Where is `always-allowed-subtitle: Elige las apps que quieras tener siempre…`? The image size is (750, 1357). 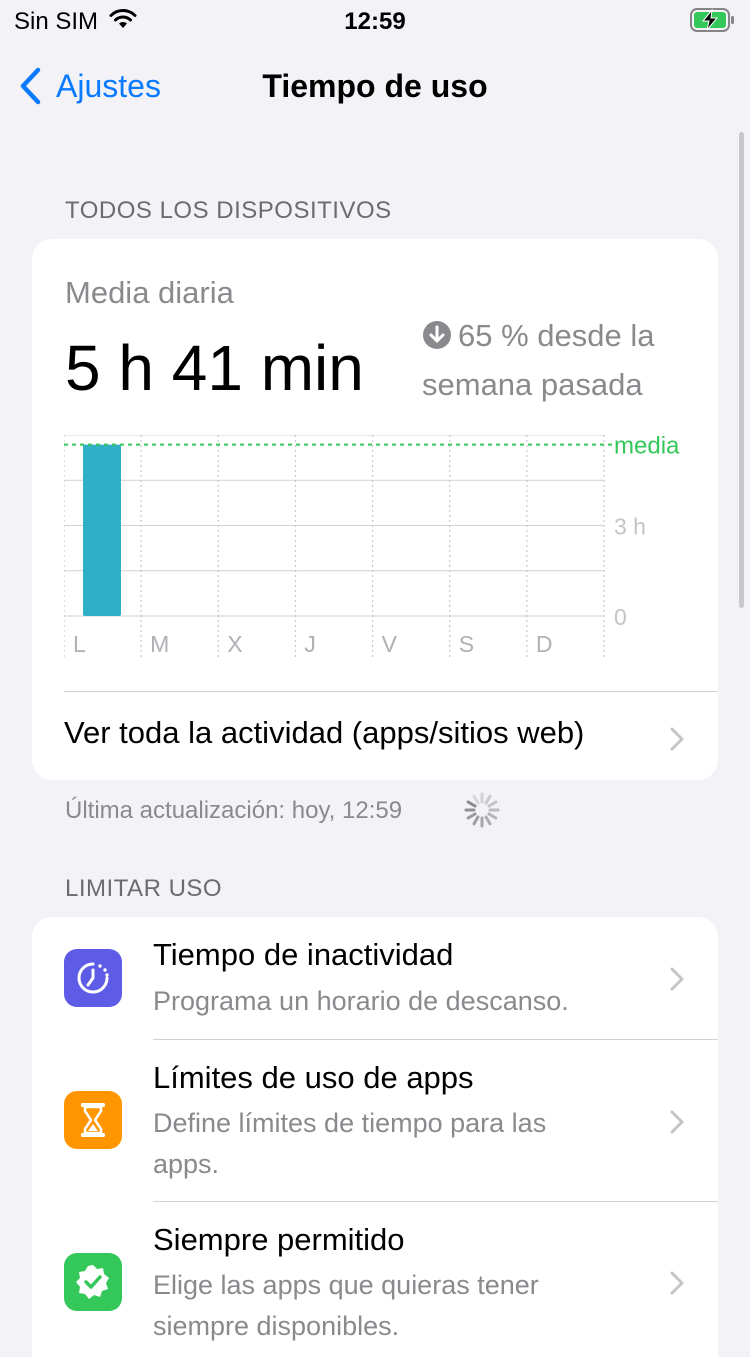
always-allowed-subtitle: Elige las apps que quieras tener siempre… is located at coordinates (346, 1305).